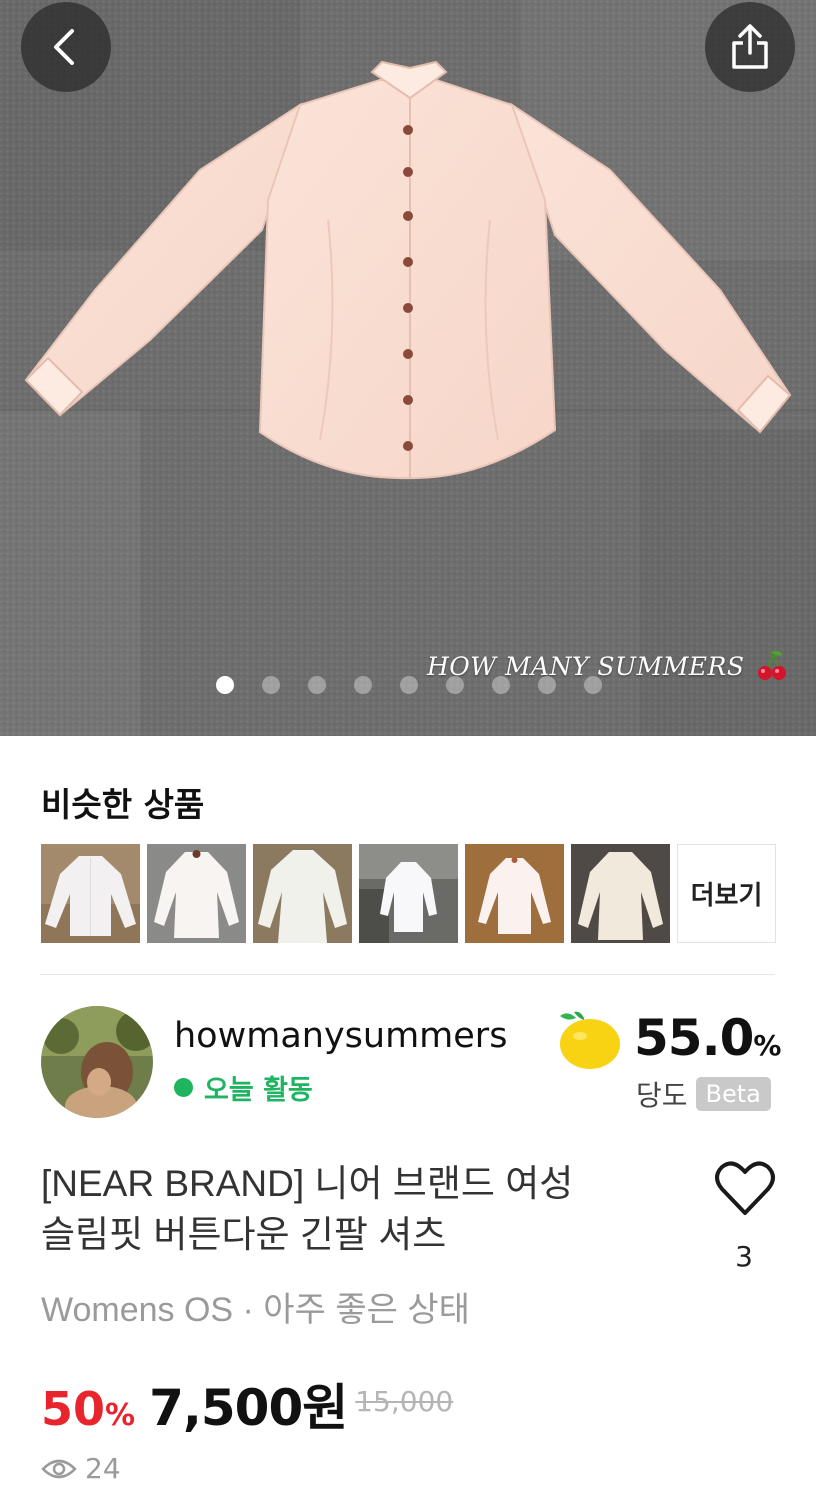 Image resolution: width=816 pixels, height=1500 pixels. Describe the element at coordinates (73, 1409) in the screenshot. I see `discount-rate: 50` at that location.